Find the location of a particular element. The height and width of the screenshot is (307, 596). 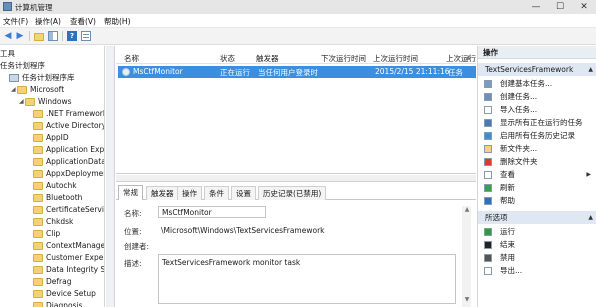

action-item: 删除文件夹 is located at coordinates (537, 161).